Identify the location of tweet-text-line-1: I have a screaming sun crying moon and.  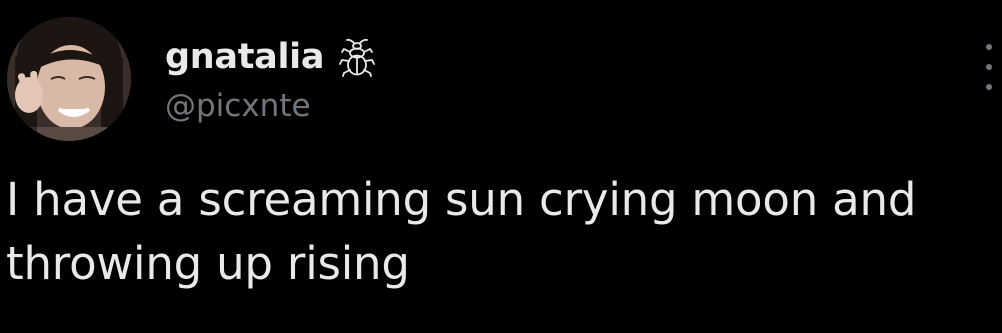
(461, 199).